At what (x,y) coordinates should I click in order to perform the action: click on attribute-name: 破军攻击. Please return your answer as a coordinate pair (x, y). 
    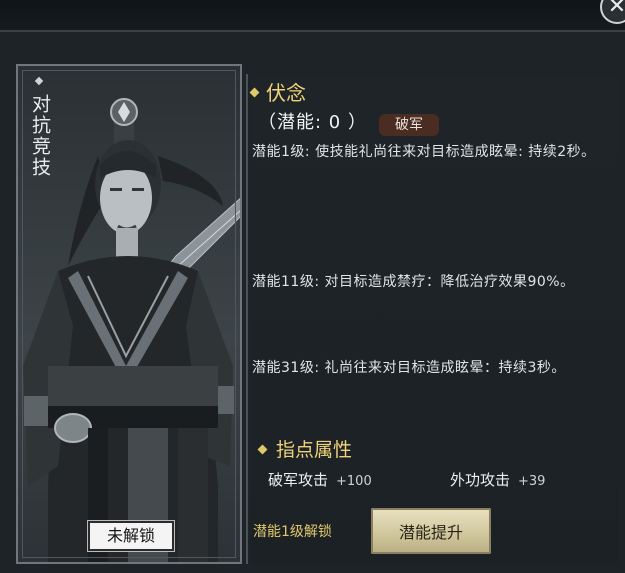
    Looking at the image, I should click on (298, 480).